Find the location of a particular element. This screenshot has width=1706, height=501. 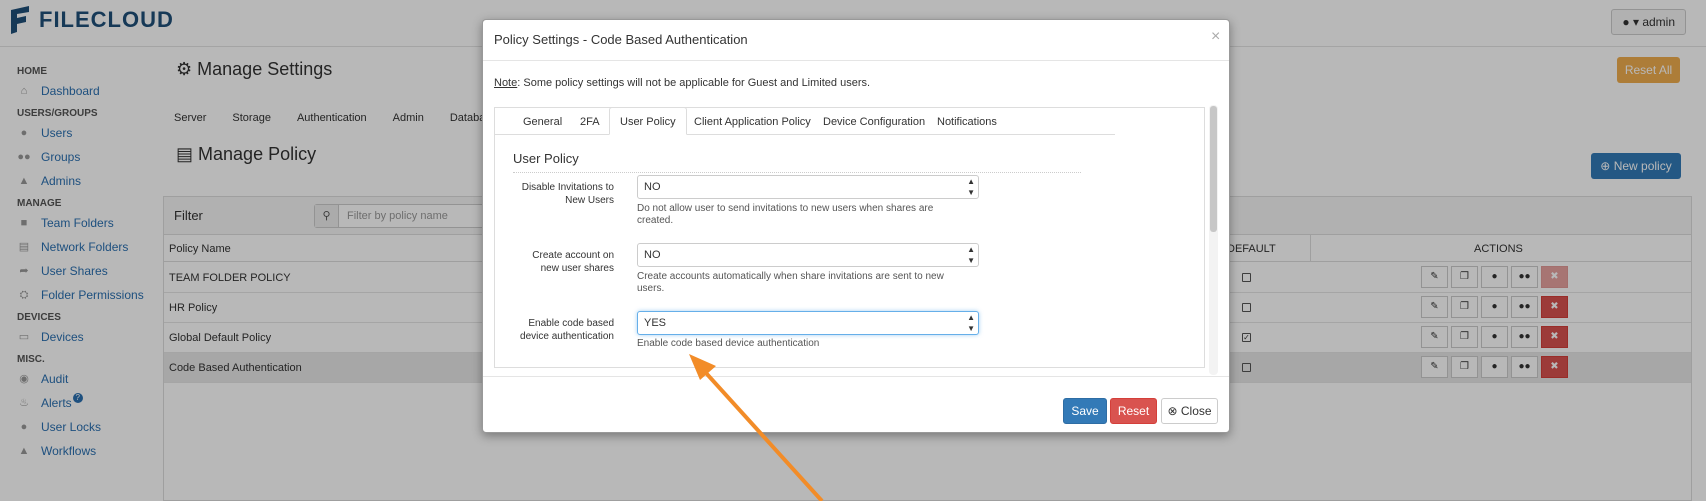

tab-2fa: 2FA is located at coordinates (590, 122).